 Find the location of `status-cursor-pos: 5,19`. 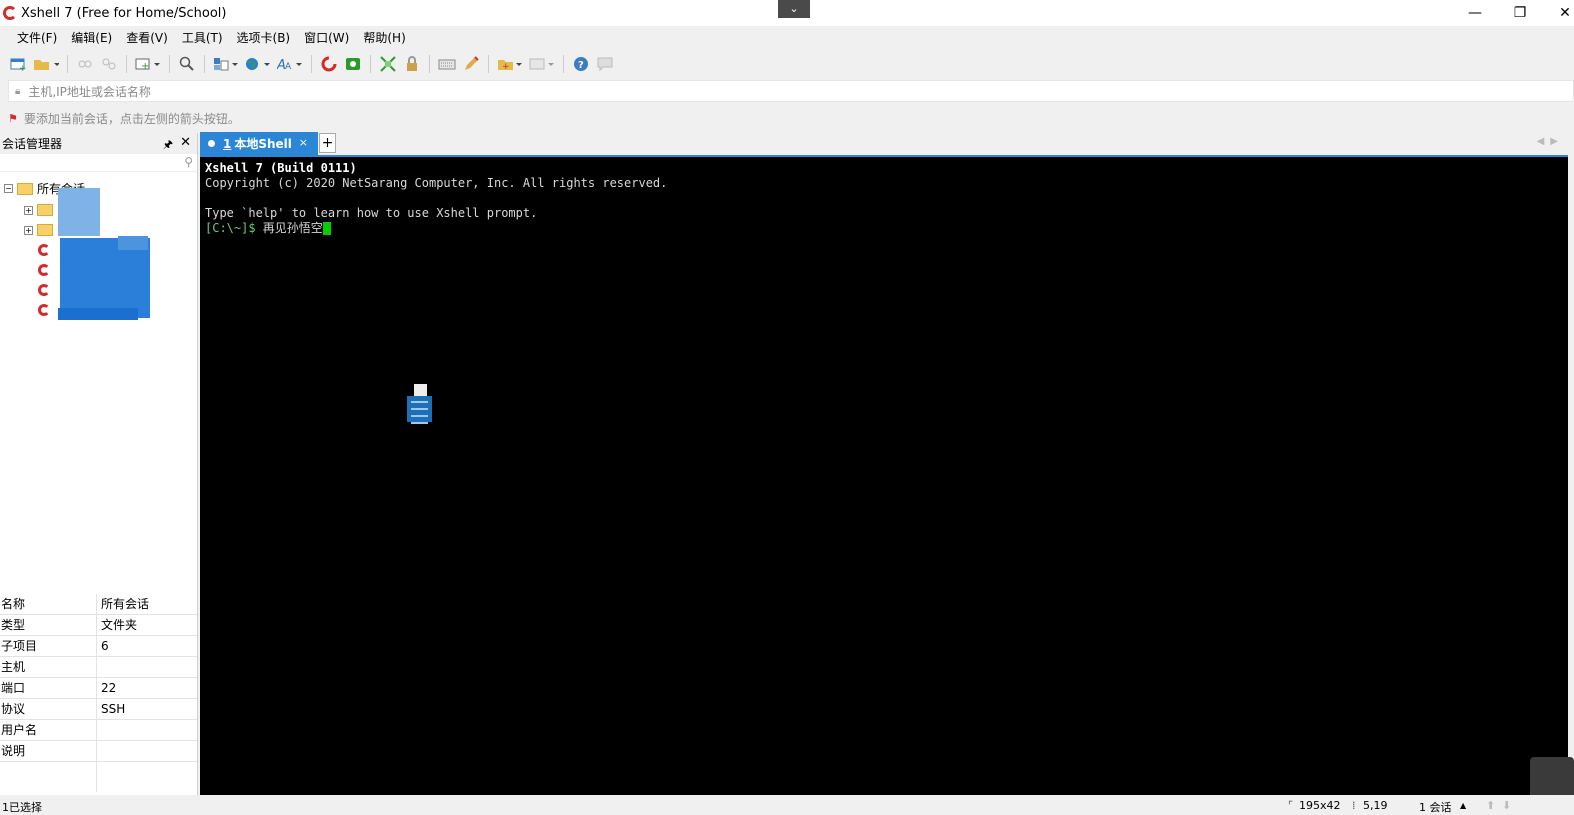

status-cursor-pos: 5,19 is located at coordinates (1375, 805).